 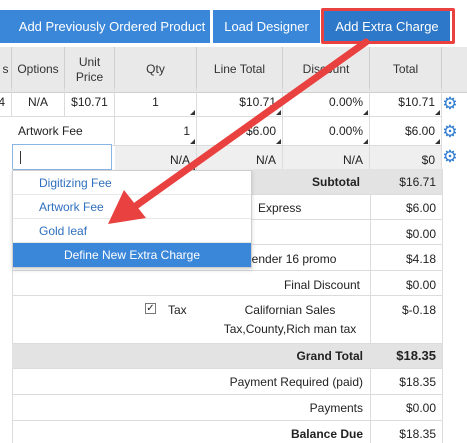 What do you see at coordinates (291, 259) in the screenshot?
I see `promo-label: pender 16 promo` at bounding box center [291, 259].